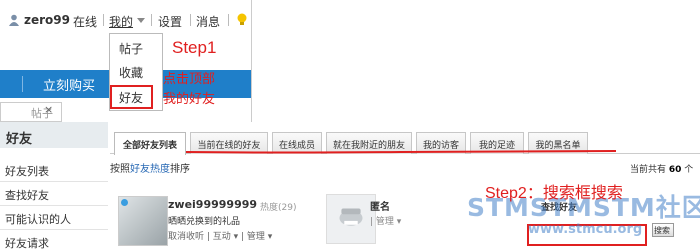 The image size is (700, 252). What do you see at coordinates (208, 21) in the screenshot?
I see `messages-link: 消息` at bounding box center [208, 21].